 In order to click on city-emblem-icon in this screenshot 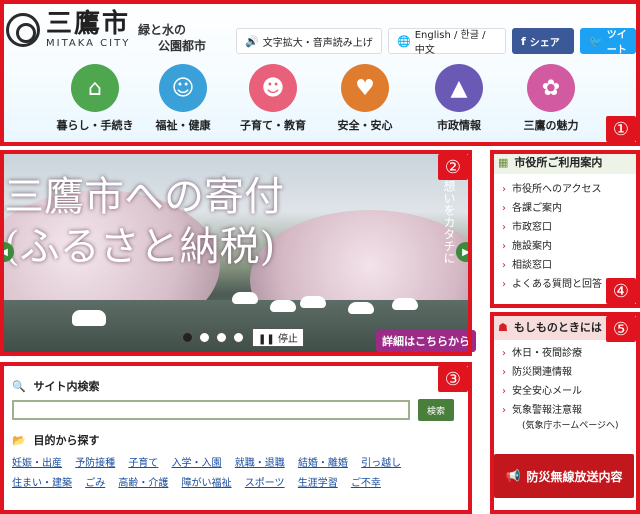, I will do `click(23, 29)`.